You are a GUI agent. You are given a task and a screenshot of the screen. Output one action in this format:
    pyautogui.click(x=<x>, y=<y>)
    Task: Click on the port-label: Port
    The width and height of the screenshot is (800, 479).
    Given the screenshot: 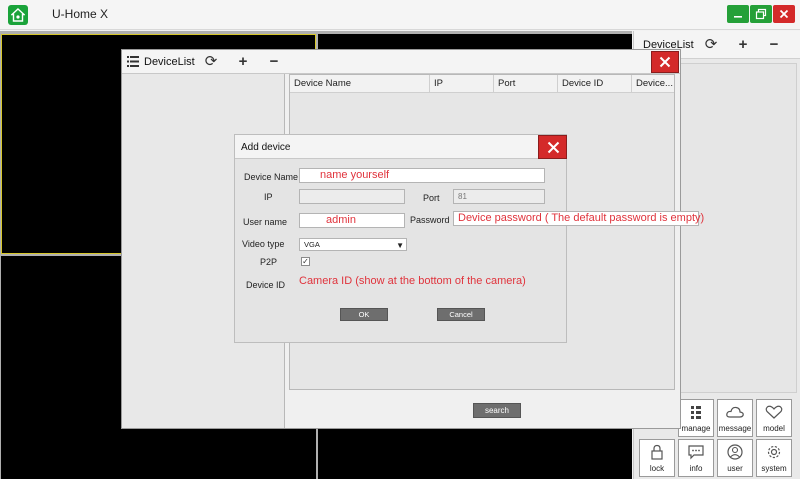 What is the action you would take?
    pyautogui.click(x=431, y=198)
    